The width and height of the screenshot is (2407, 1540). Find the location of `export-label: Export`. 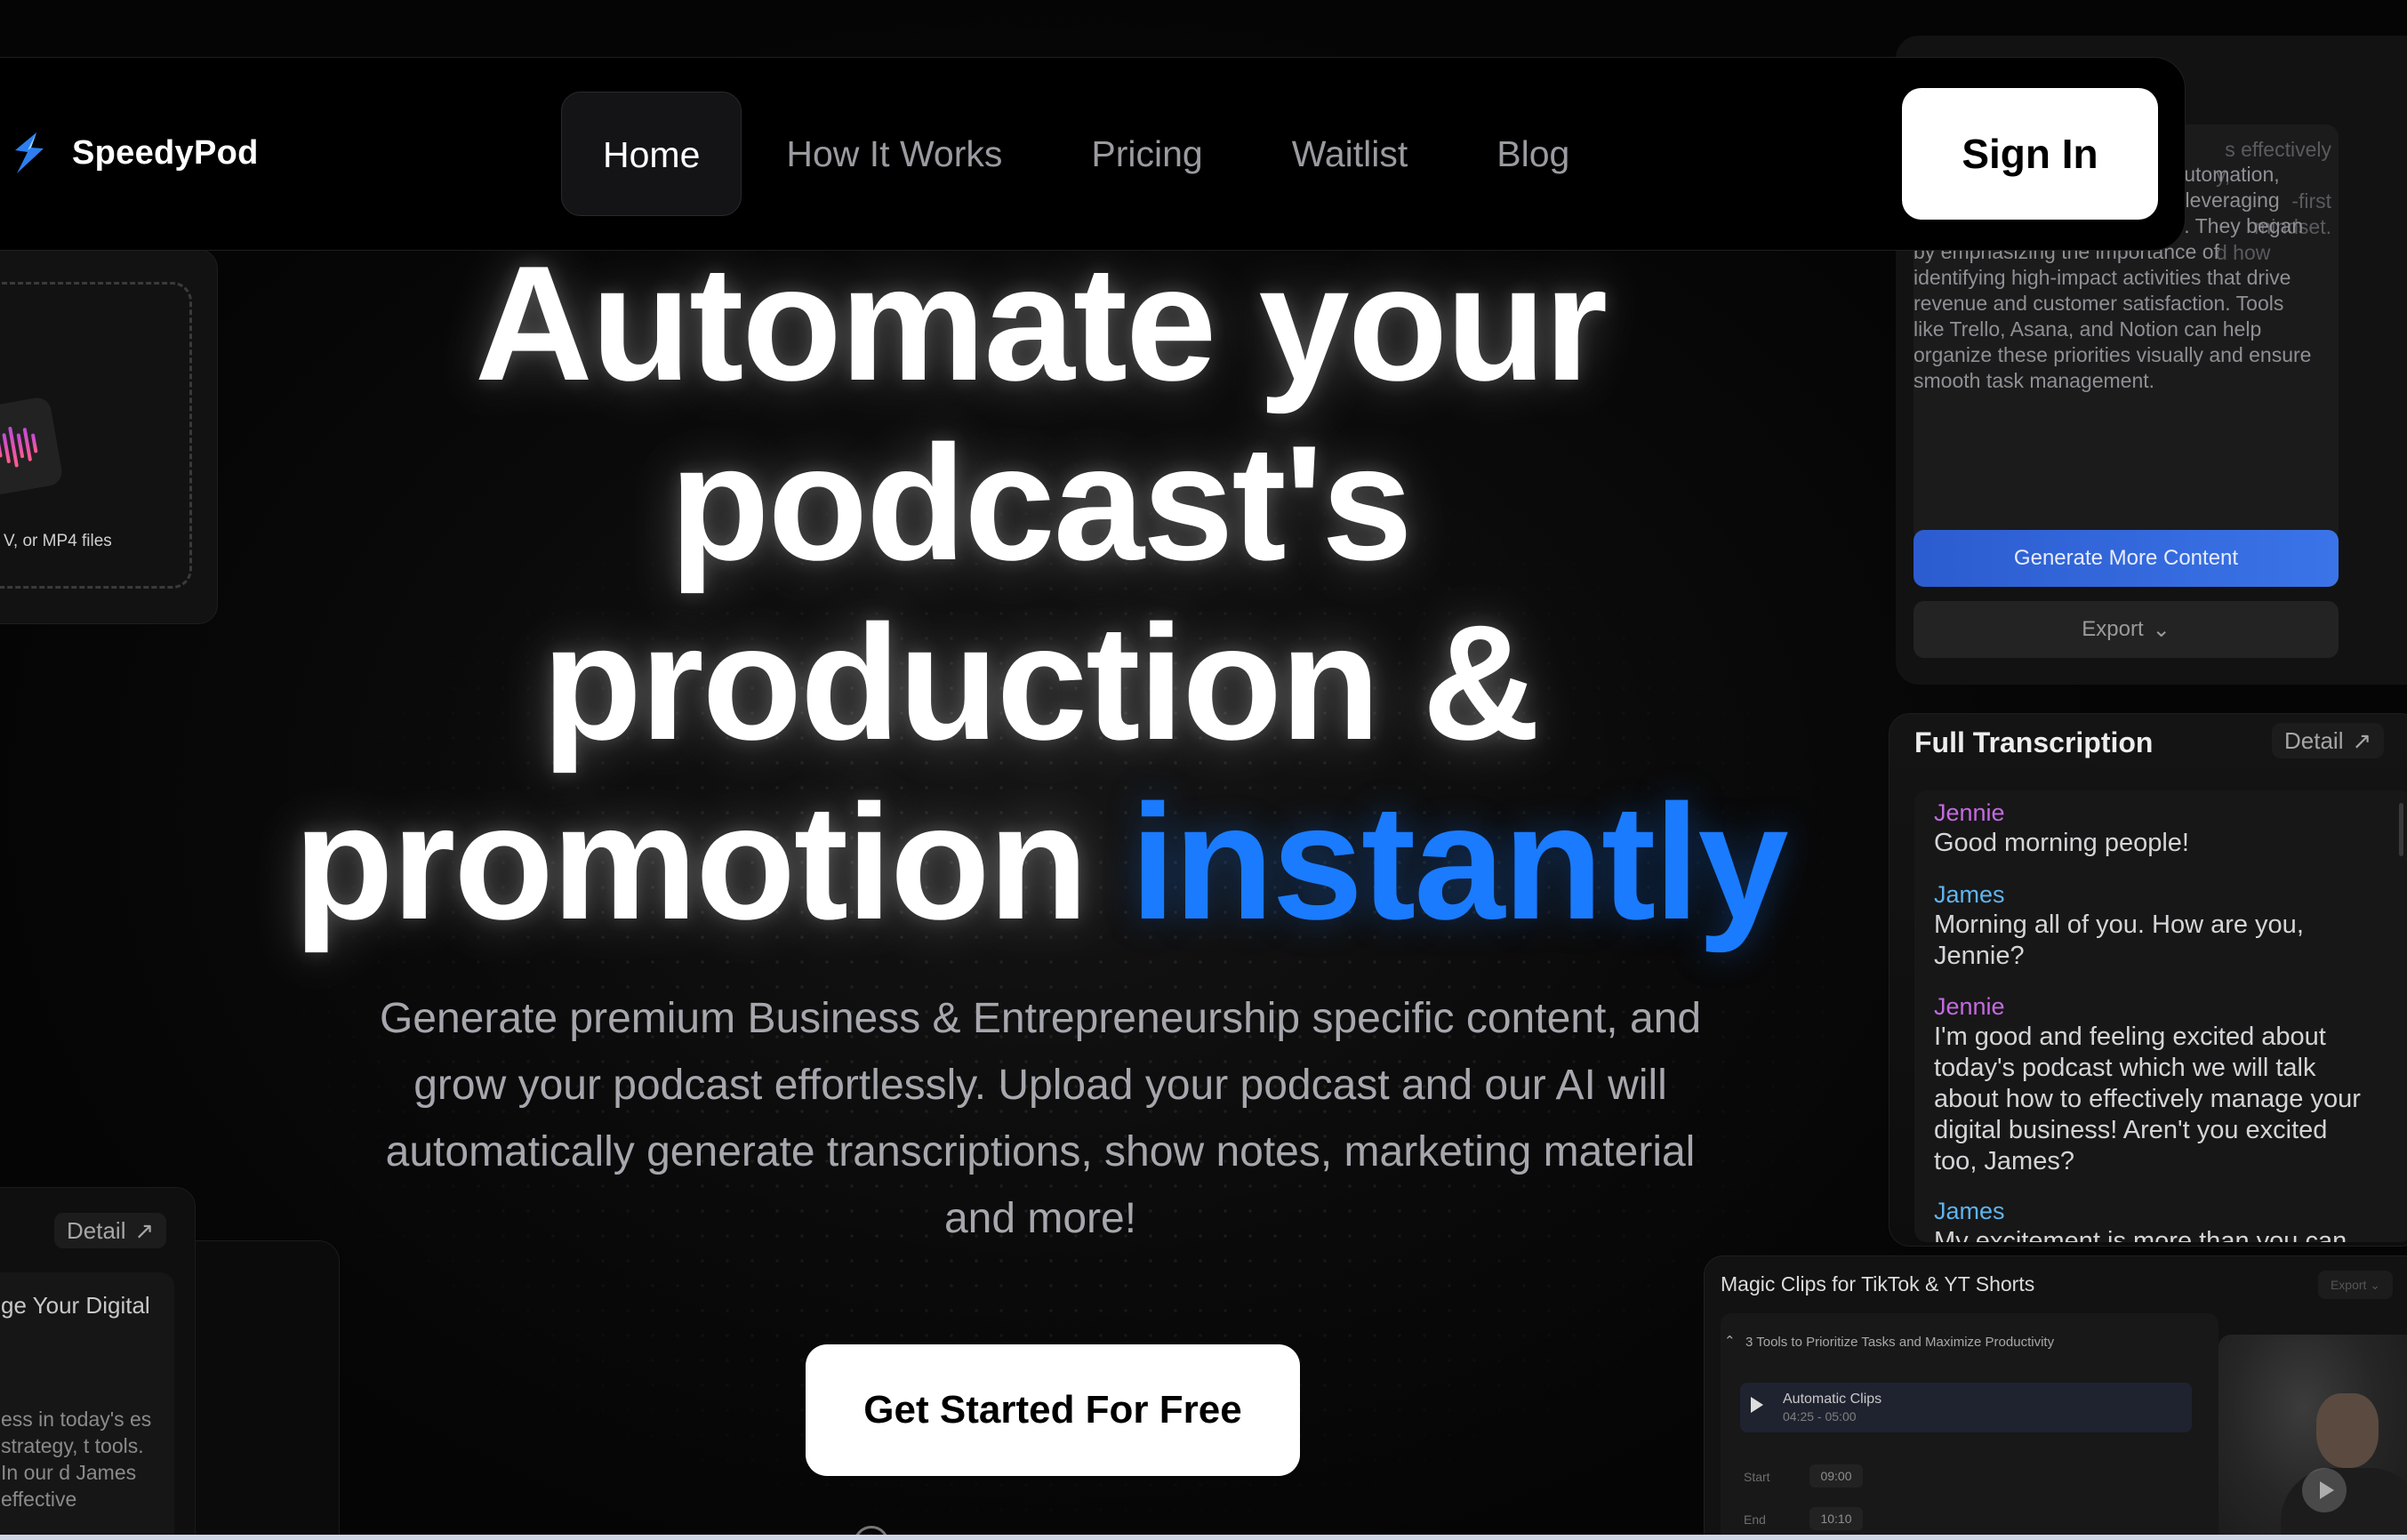

export-label: Export is located at coordinates (2113, 629).